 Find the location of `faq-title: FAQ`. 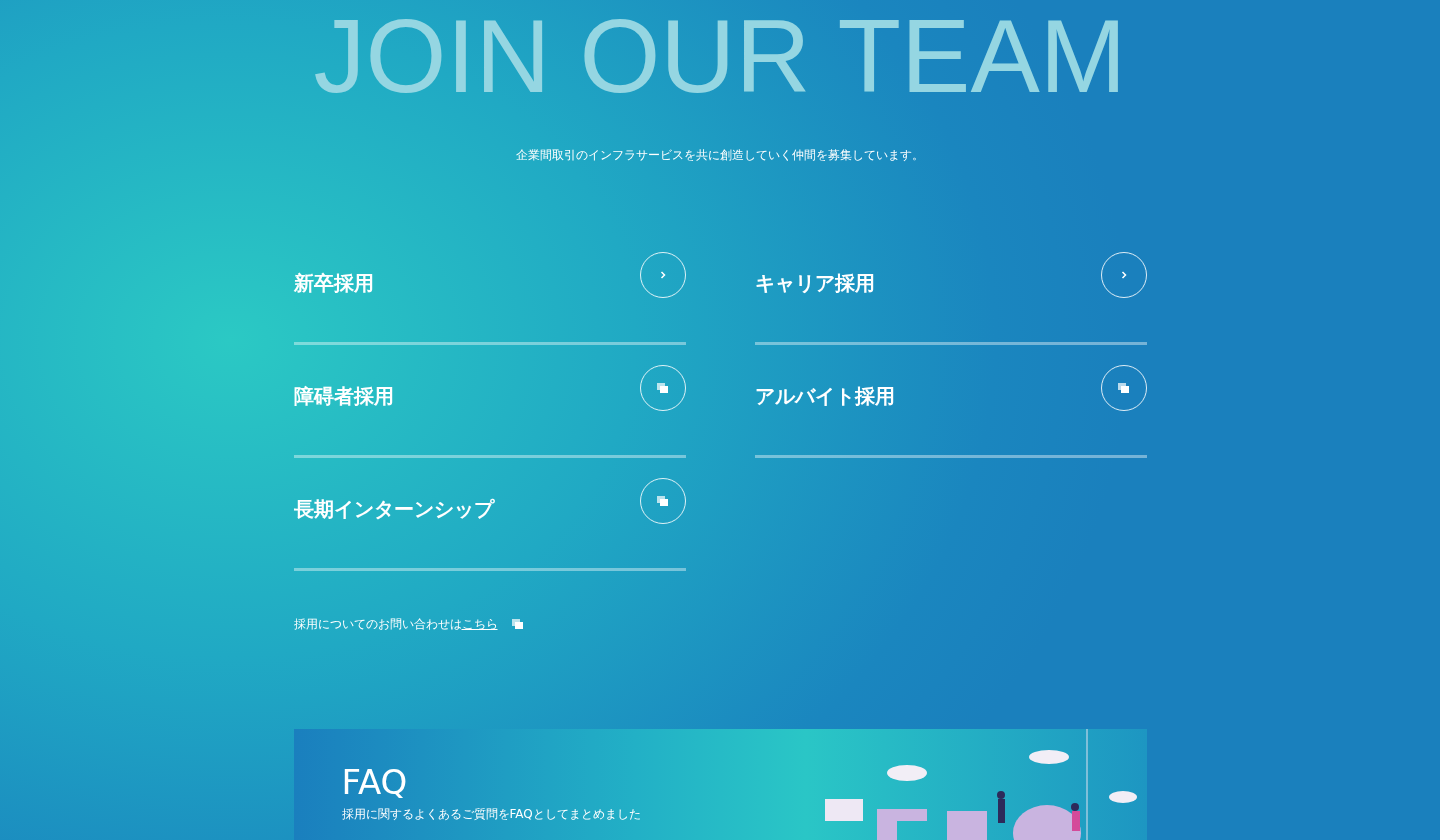

faq-title: FAQ is located at coordinates (375, 782).